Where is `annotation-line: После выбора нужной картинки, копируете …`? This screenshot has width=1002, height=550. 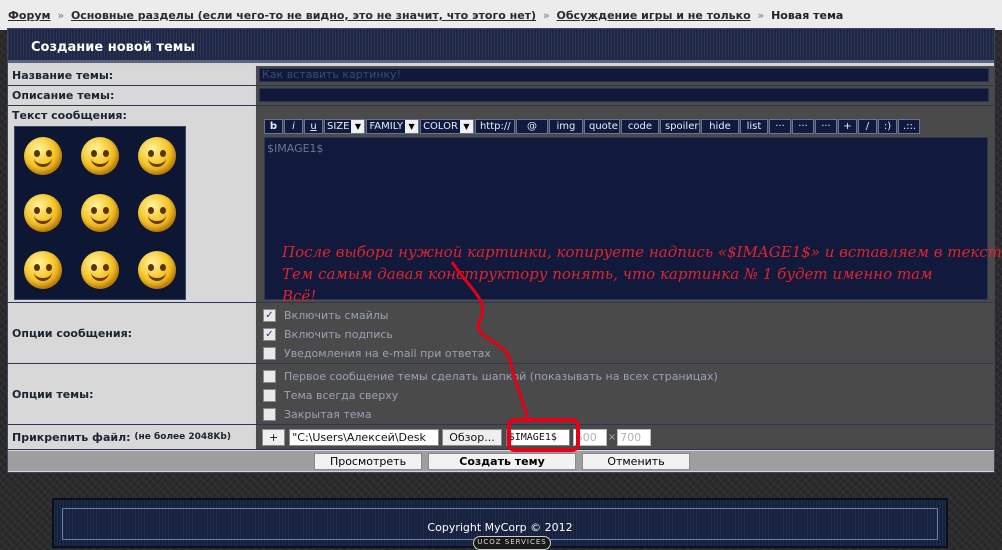
annotation-line: После выбора нужной картинки, копируете … is located at coordinates (642, 252).